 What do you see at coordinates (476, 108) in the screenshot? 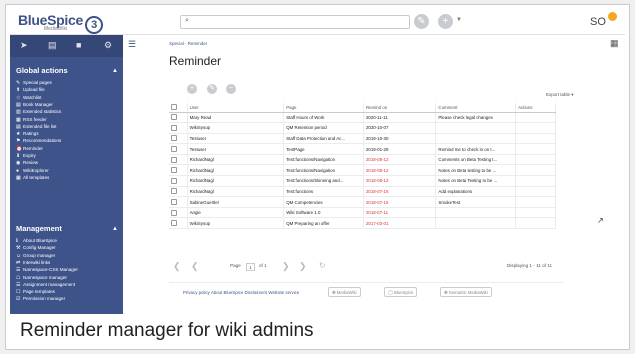
I see `column-header-comment: Comment` at bounding box center [476, 108].